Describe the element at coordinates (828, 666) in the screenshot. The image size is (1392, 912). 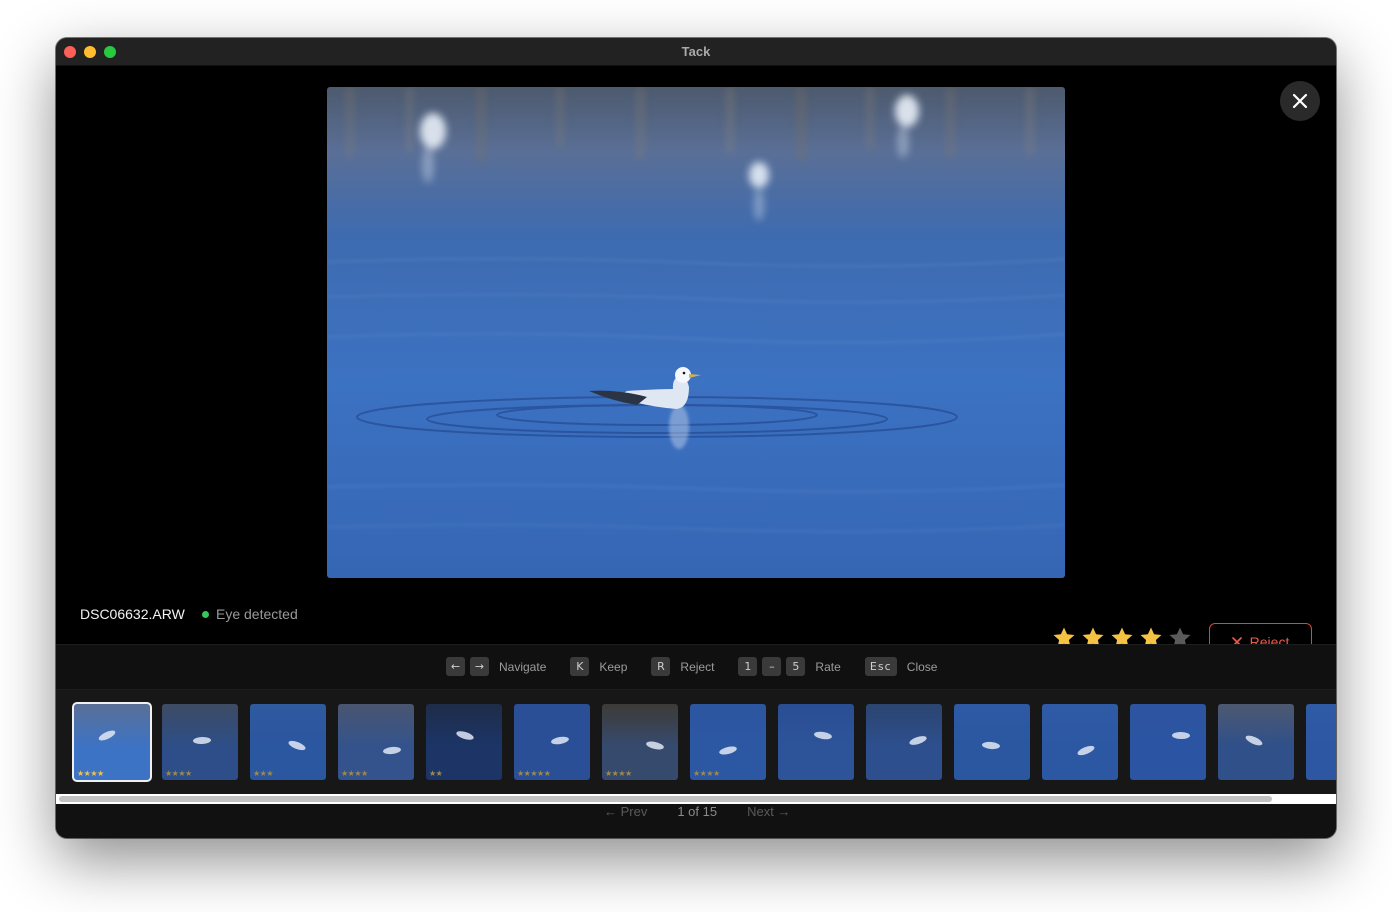
I see `rate-hint: Rate` at that location.